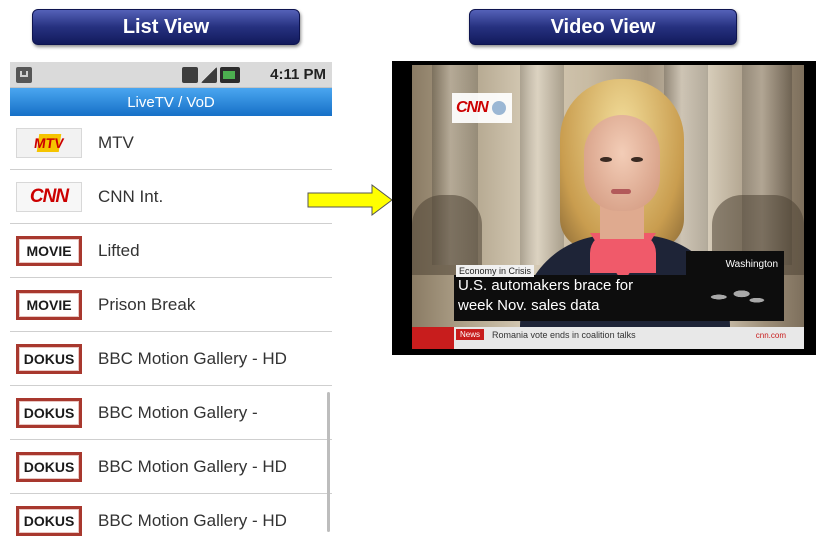 This screenshot has width=816, height=542. I want to click on video-view-header-label: Video View, so click(603, 26).